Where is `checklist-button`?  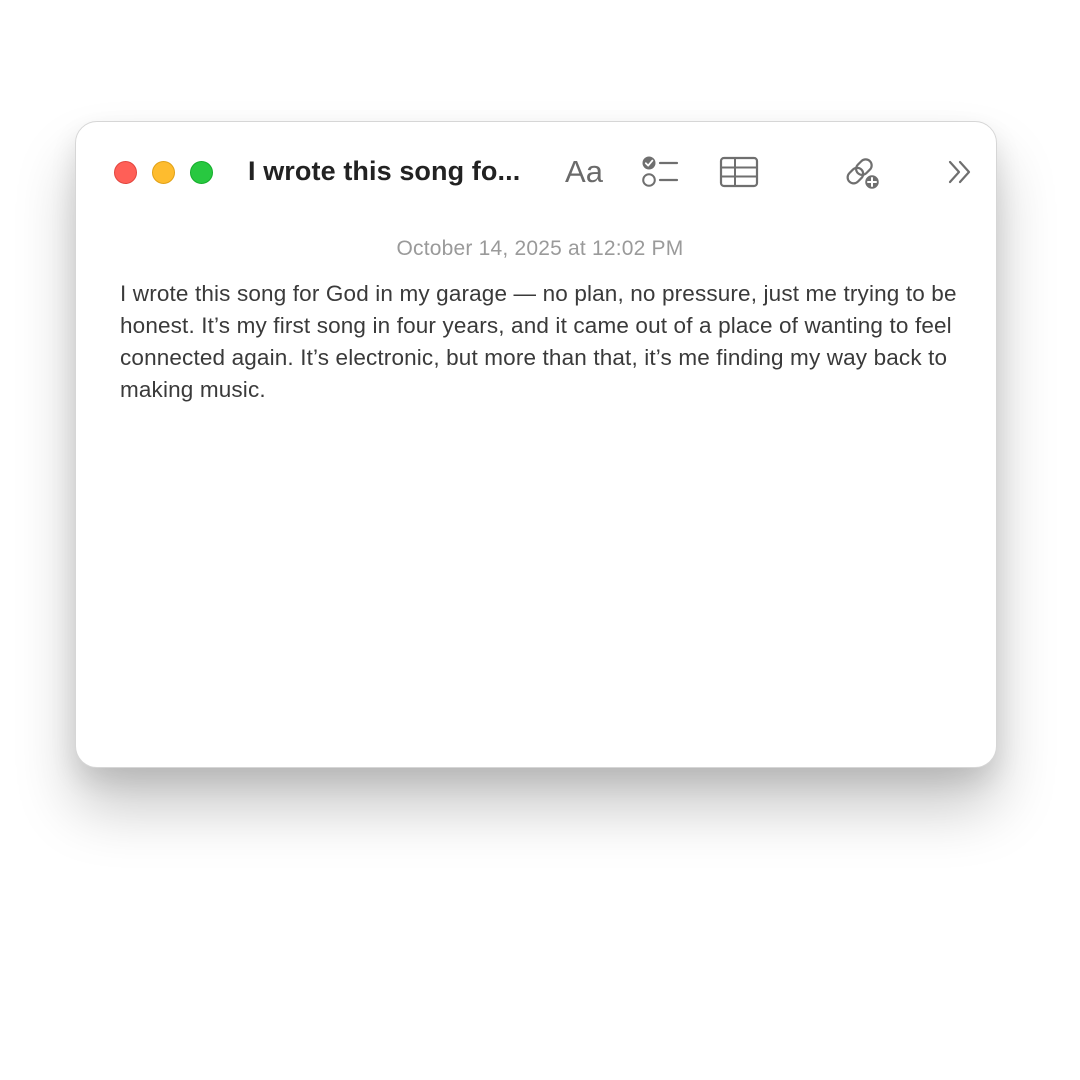
checklist-button is located at coordinates (660, 172).